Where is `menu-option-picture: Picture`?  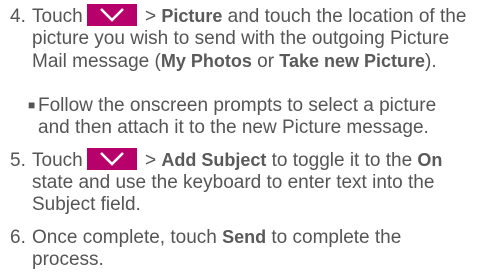 menu-option-picture: Picture is located at coordinates (192, 16).